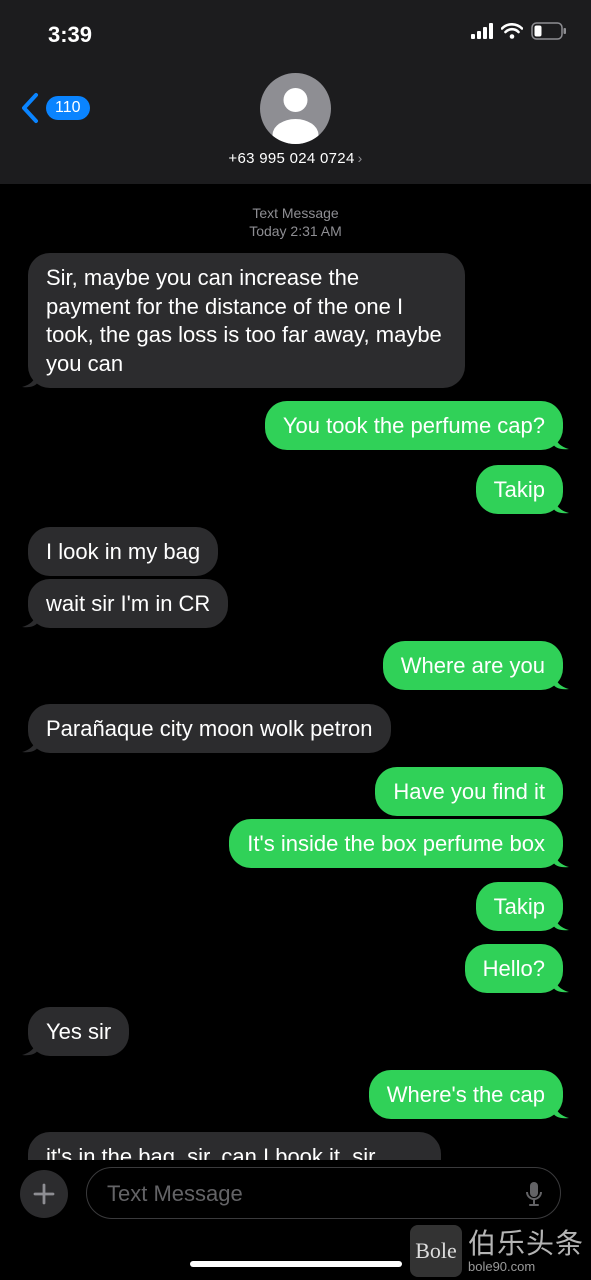  What do you see at coordinates (307, 1193) in the screenshot?
I see `message-input` at bounding box center [307, 1193].